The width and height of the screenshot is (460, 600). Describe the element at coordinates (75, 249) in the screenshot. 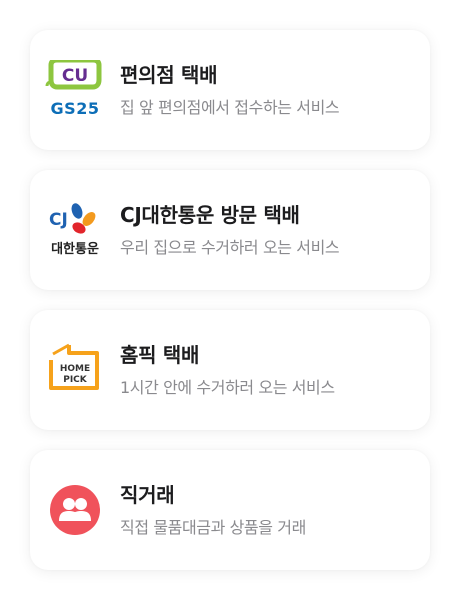

I see `svg-text: 대한통운` at that location.